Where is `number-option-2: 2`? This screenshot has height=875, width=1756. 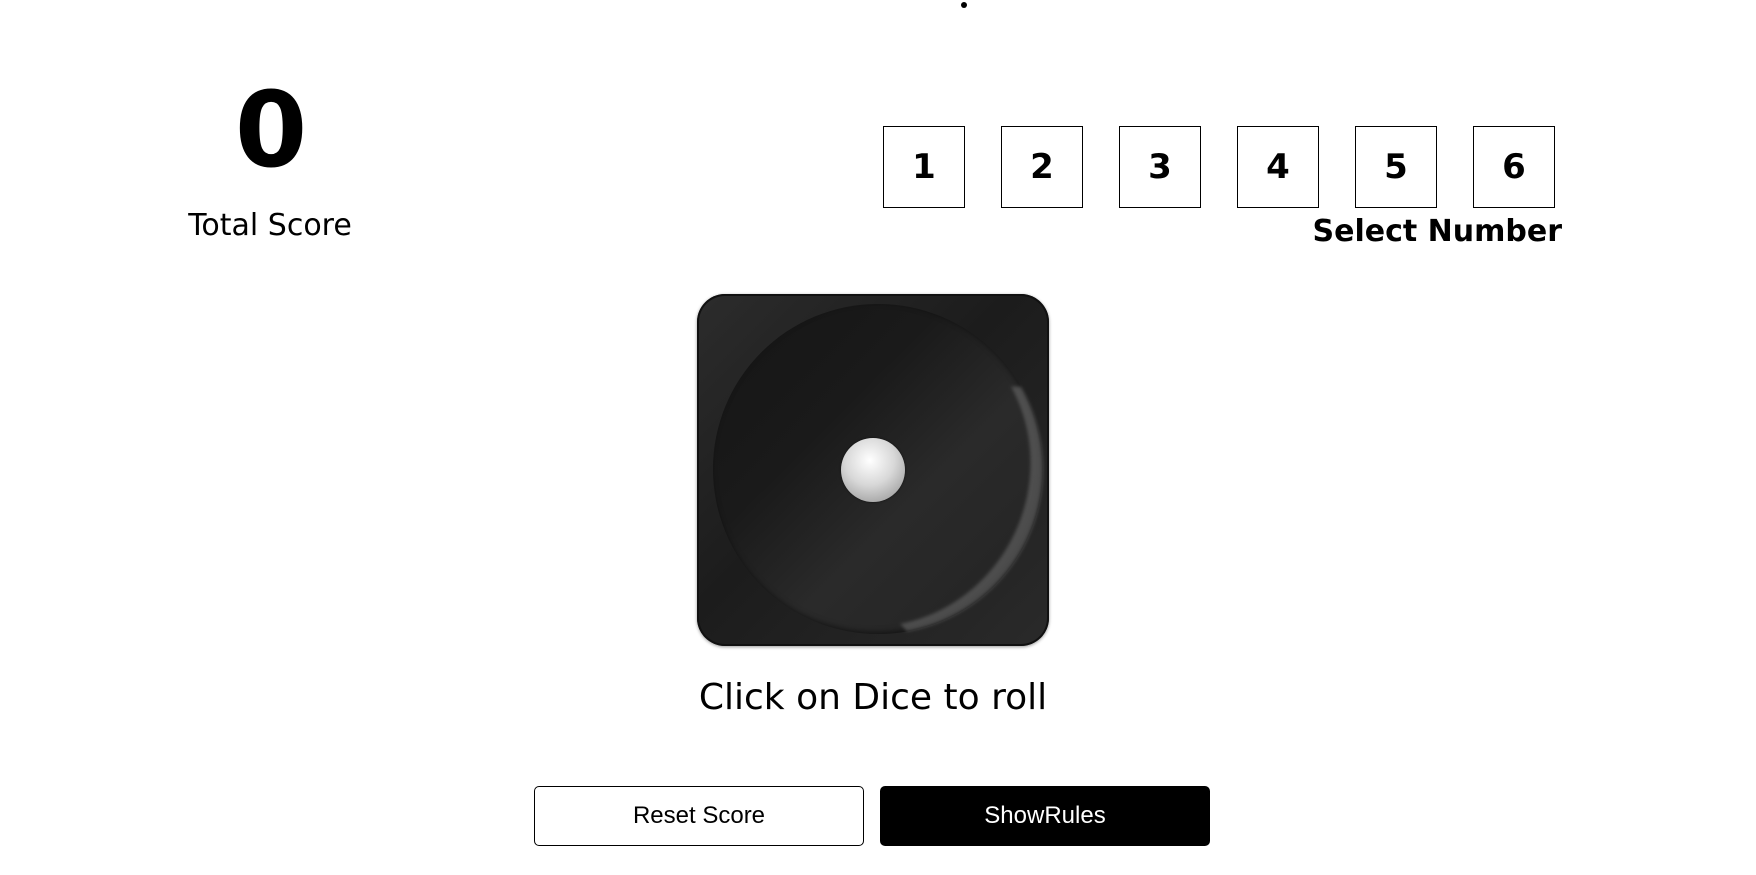
number-option-2: 2 is located at coordinates (1042, 167).